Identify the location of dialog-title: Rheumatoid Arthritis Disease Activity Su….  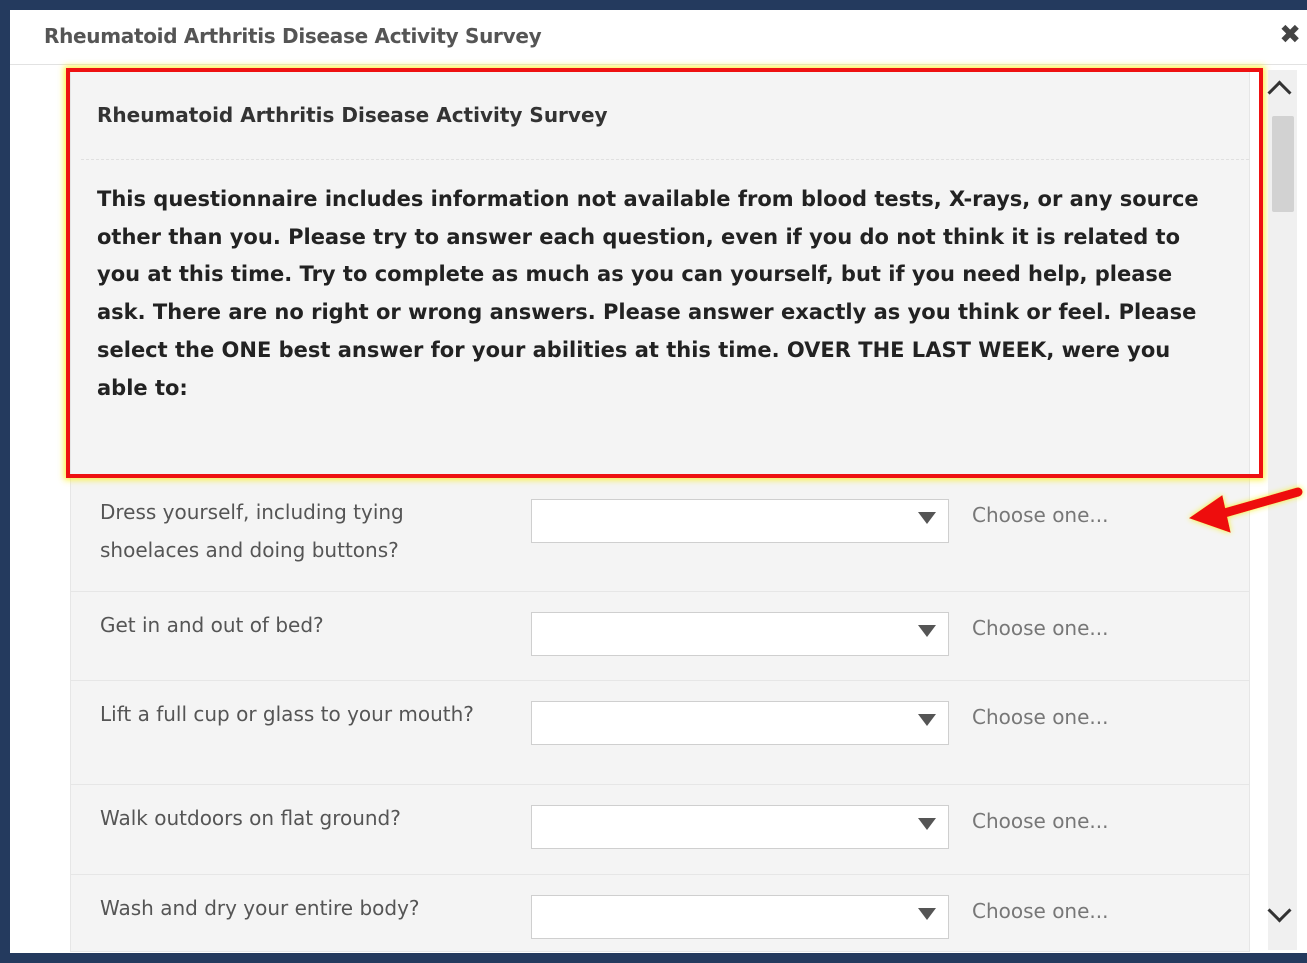
(293, 36).